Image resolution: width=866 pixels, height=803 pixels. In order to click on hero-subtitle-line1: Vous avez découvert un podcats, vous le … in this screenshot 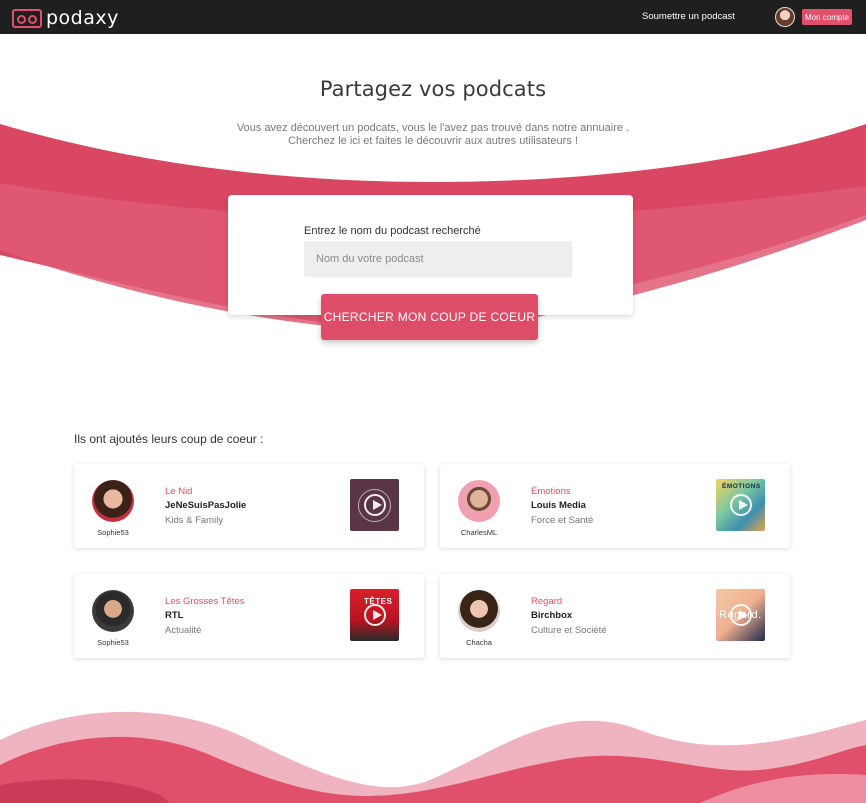, I will do `click(433, 128)`.